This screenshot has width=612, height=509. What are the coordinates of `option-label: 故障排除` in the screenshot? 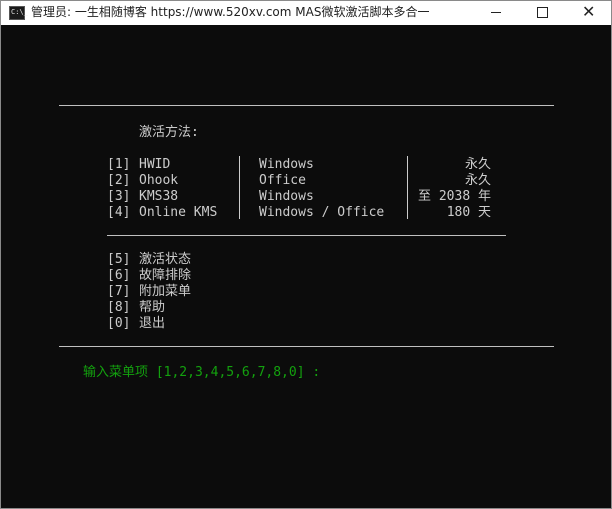 It's located at (165, 275).